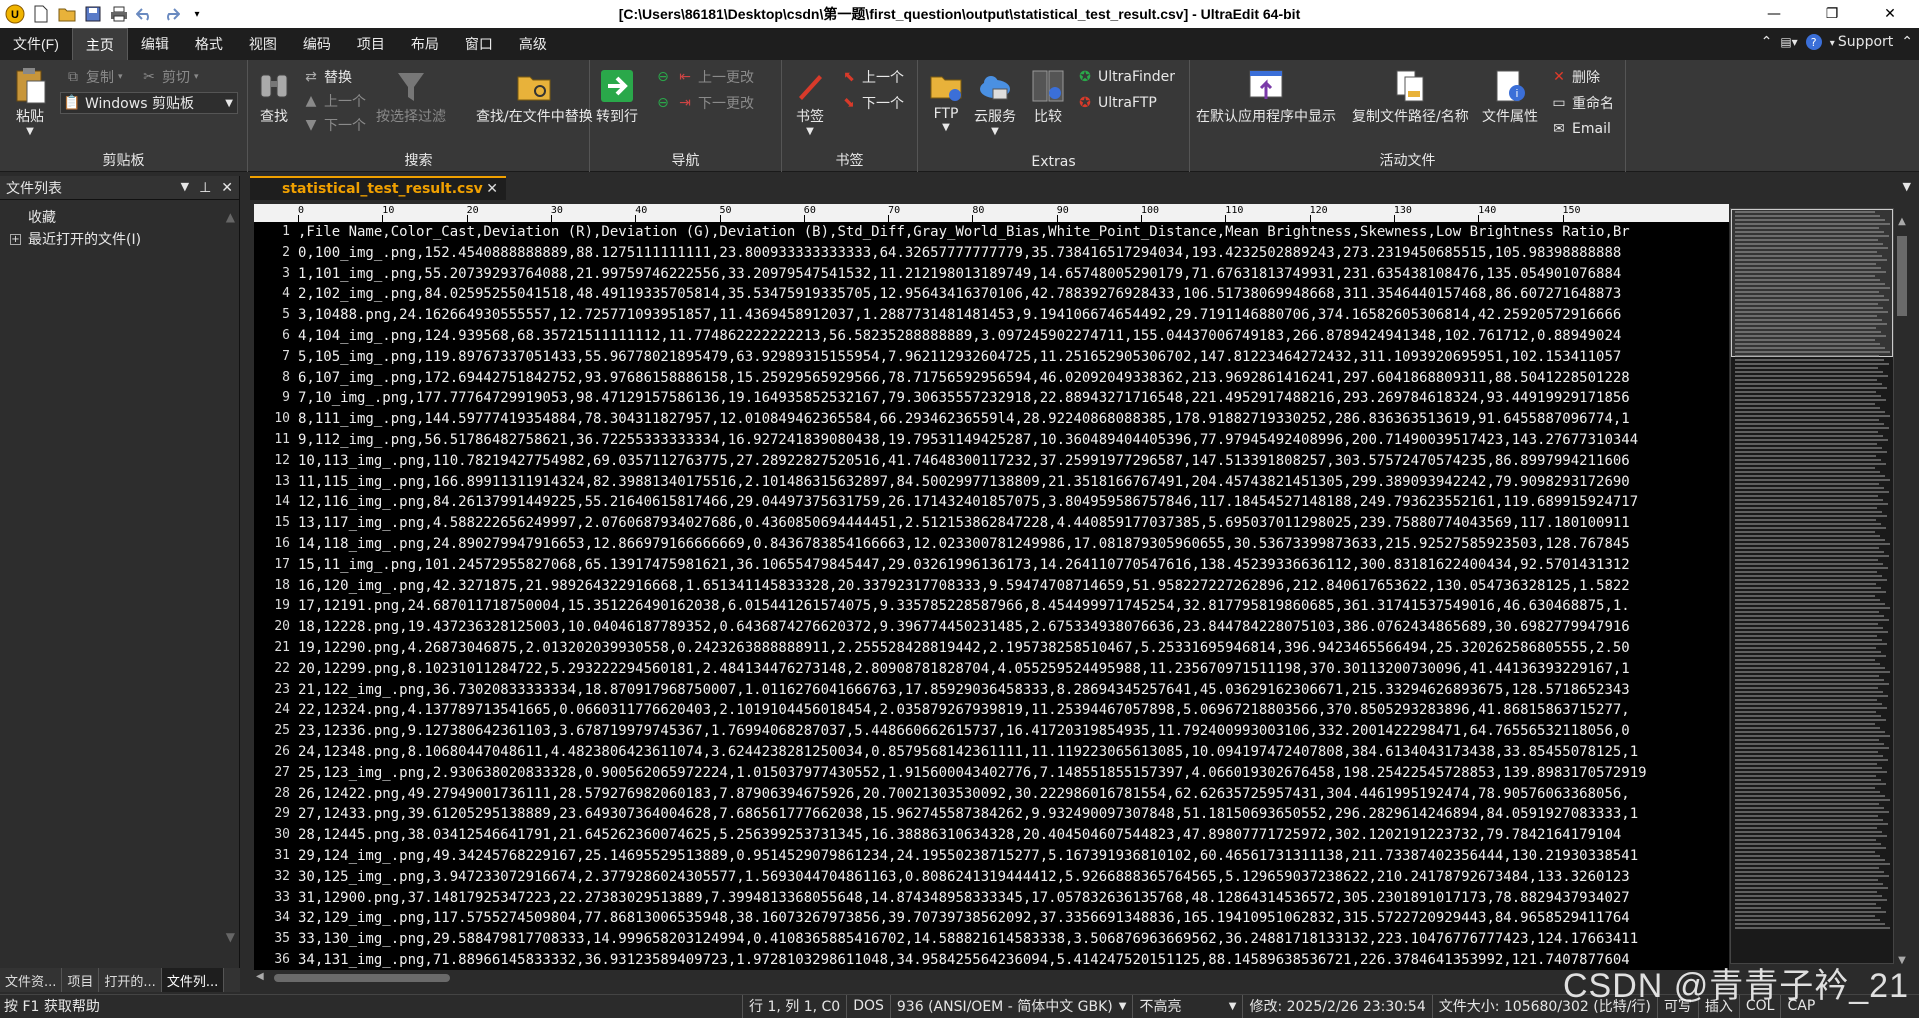  I want to click on close-tab-icon: ✕, so click(492, 189).